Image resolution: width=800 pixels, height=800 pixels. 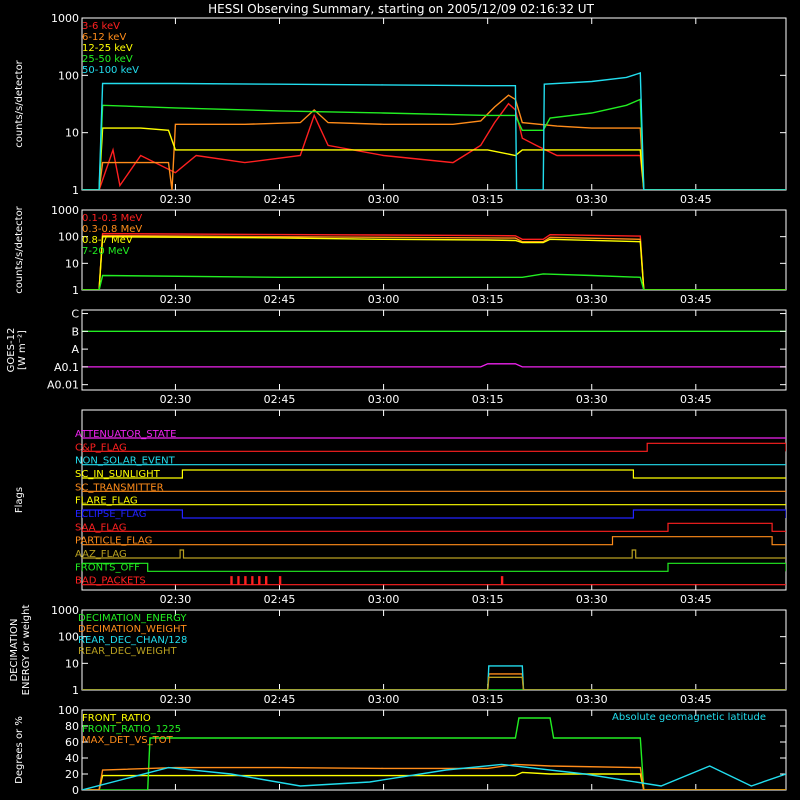 What do you see at coordinates (110, 70) in the screenshot?
I see `legend-entry: 50-100 keV` at bounding box center [110, 70].